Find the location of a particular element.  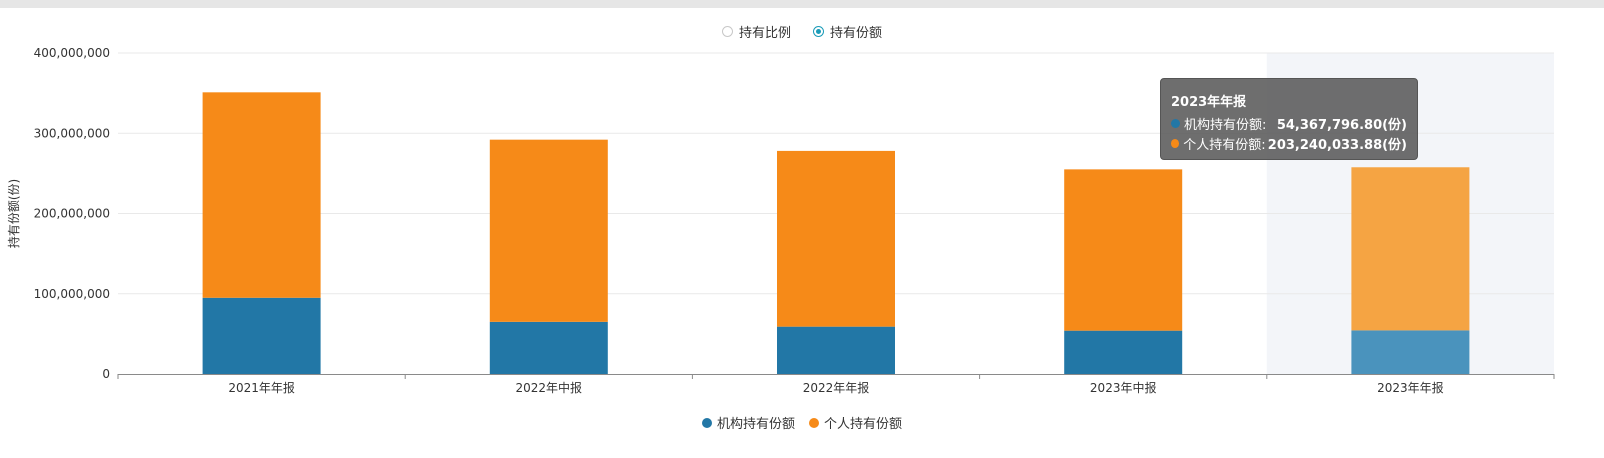

y-tick-label: 400,000,000 is located at coordinates (72, 53).